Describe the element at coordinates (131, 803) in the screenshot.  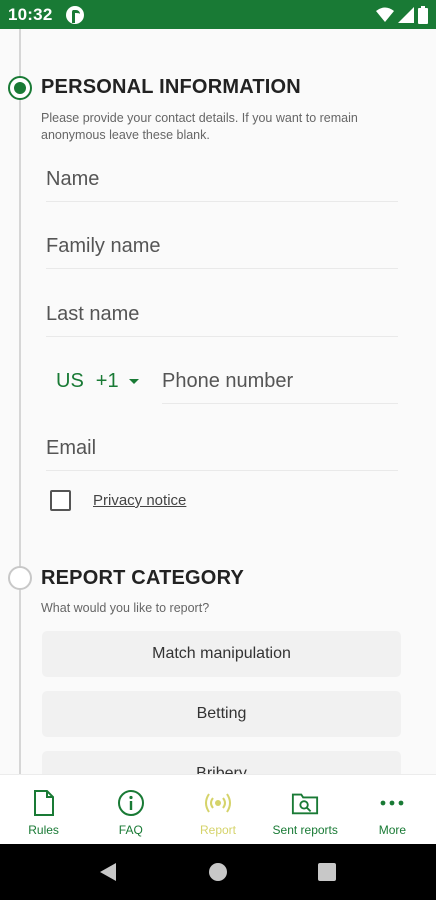
I see `info-icon` at that location.